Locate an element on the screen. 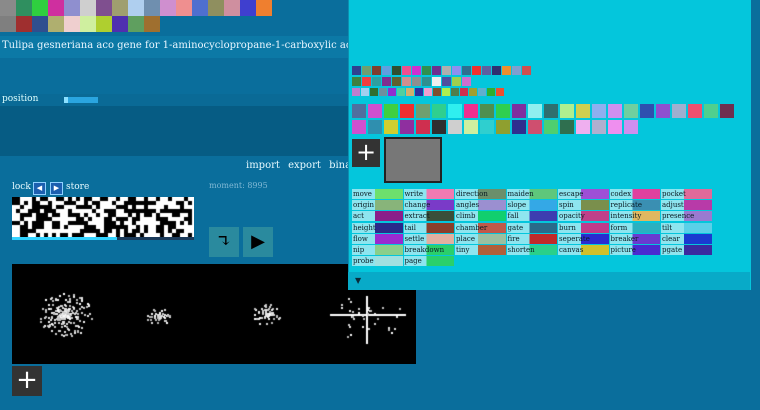  command-slope: slope is located at coordinates (531, 205).